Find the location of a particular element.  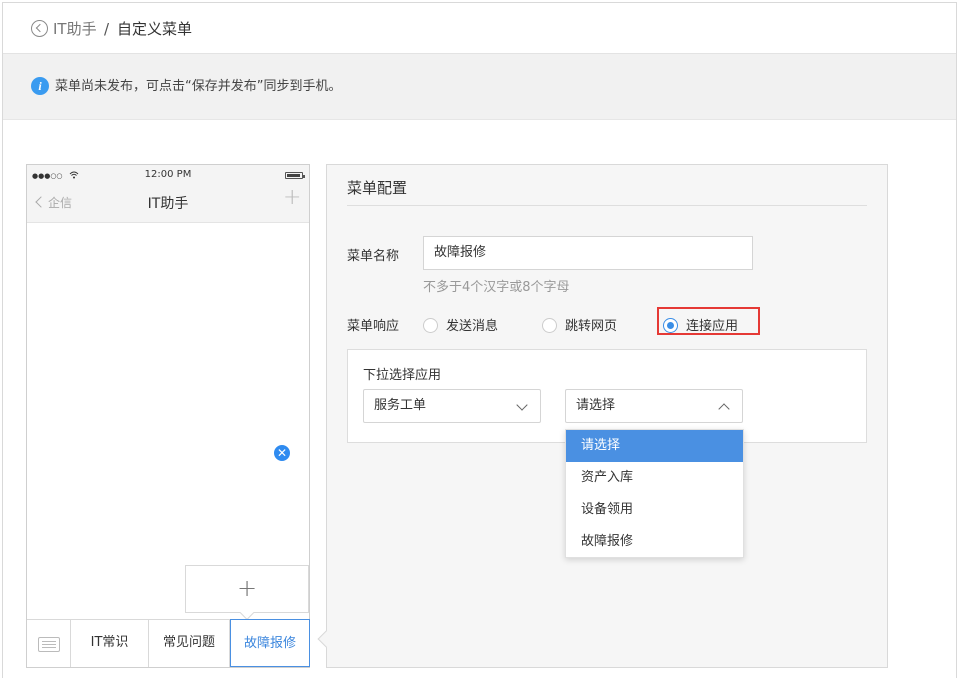

phone-nav-title: IT助手 is located at coordinates (168, 204).